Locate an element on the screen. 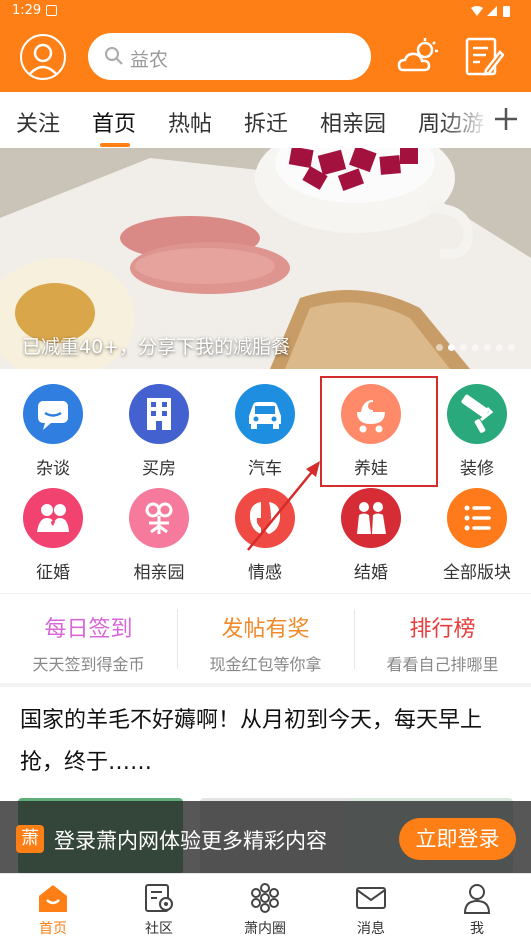 This screenshot has height=944, width=531. category-label: 买房 is located at coordinates (159, 469).